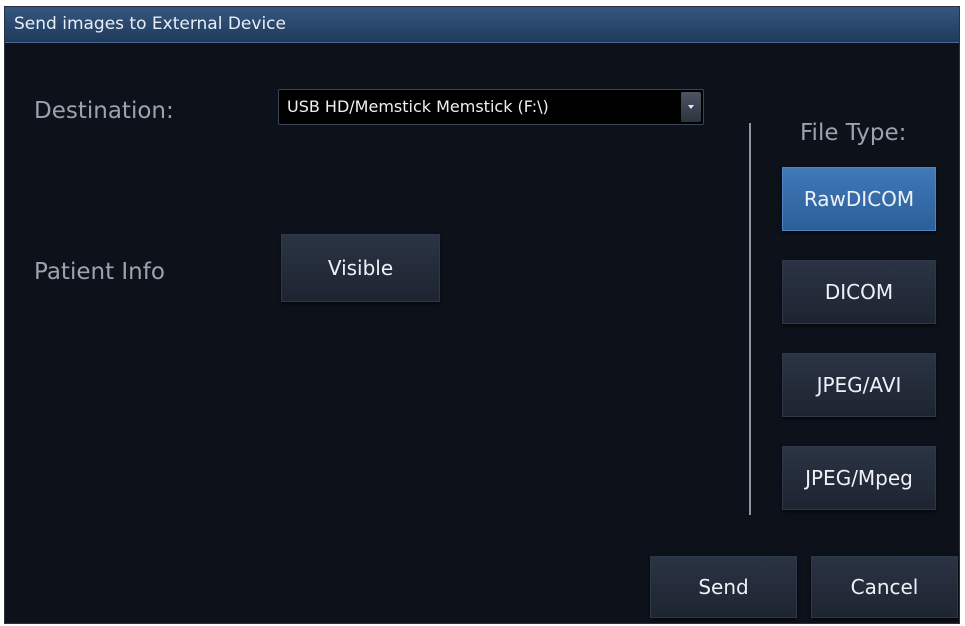  I want to click on file-type-jpeg-mpeg-button: JPEG/Mpeg, so click(859, 478).